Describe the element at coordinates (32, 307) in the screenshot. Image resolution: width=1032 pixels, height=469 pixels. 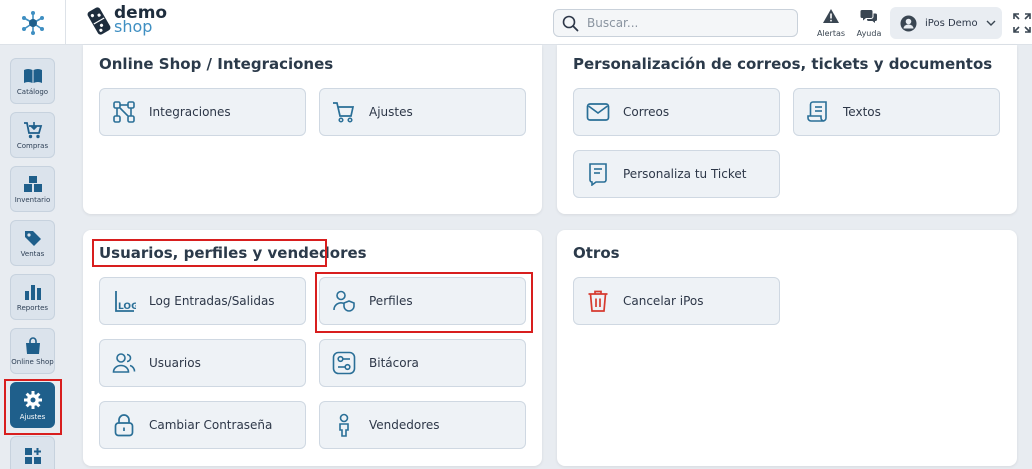
I see `sidebar-item-label: Reportes` at that location.